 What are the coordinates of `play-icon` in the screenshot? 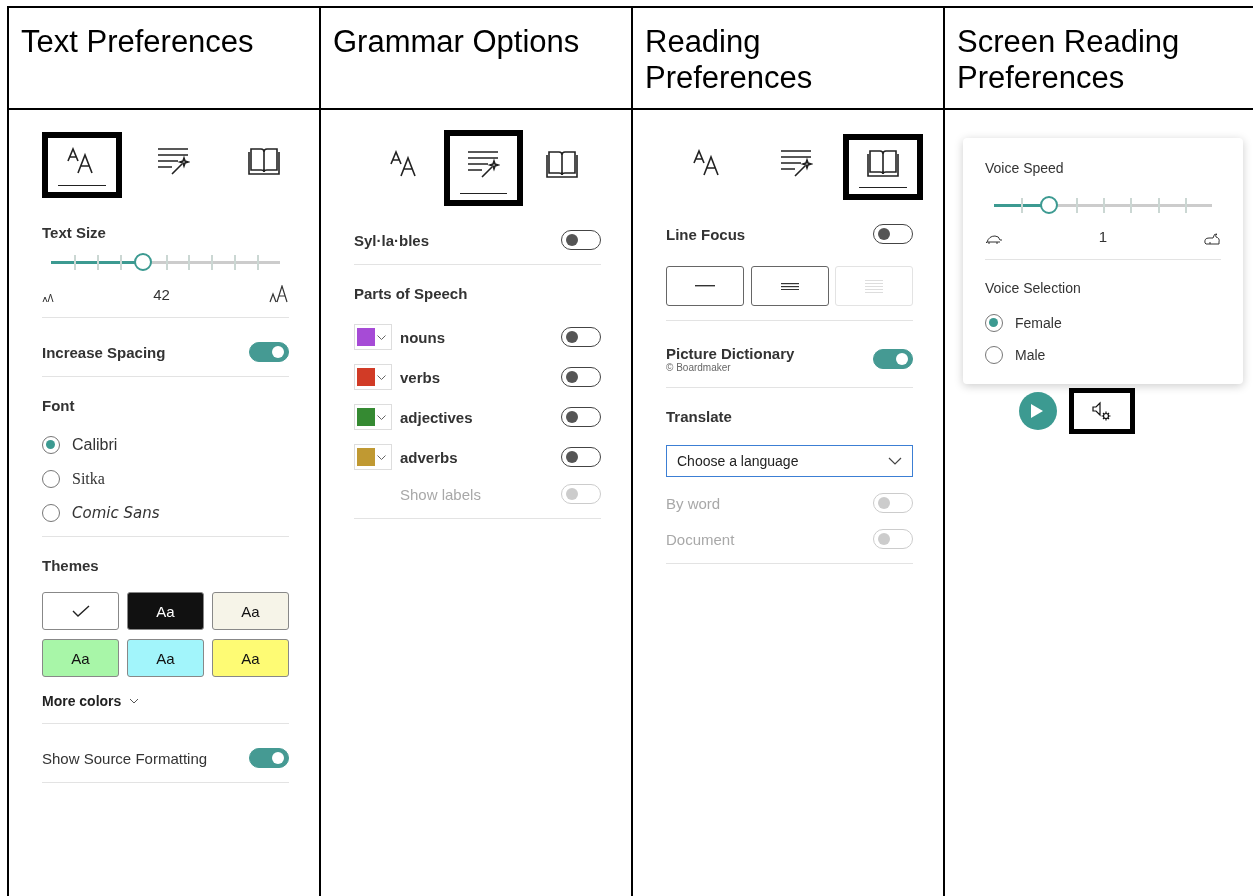 It's located at (1037, 411).